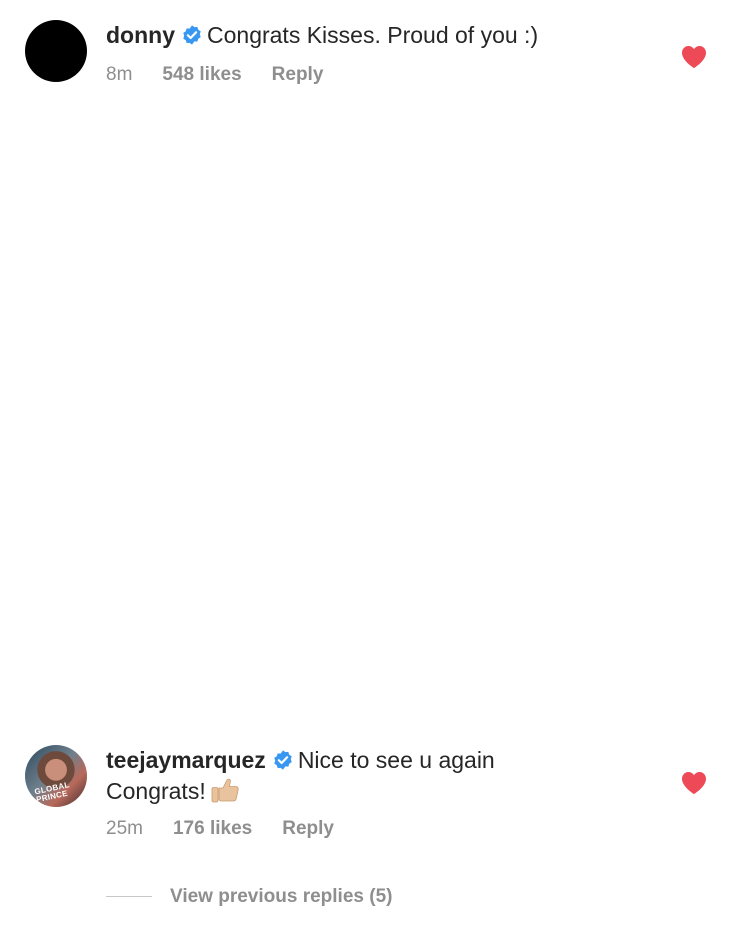  Describe the element at coordinates (119, 74) in the screenshot. I see `comment-time: 8m` at that location.